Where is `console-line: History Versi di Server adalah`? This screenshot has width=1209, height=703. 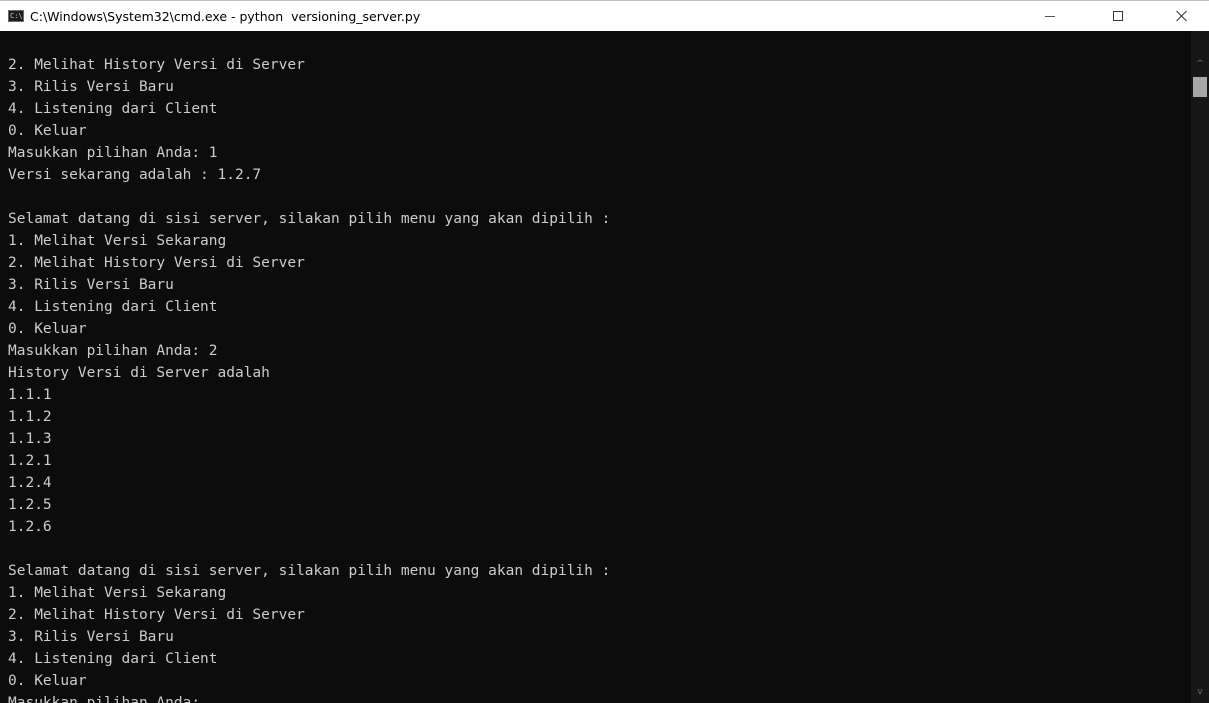
console-line: History Versi di Server adalah is located at coordinates (139, 373).